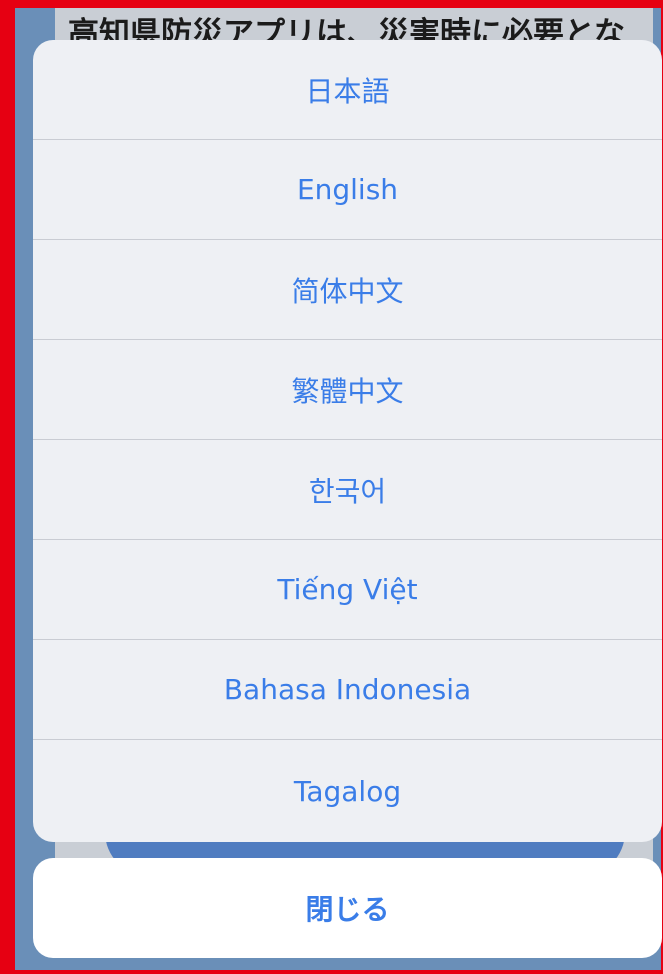 The image size is (663, 974). I want to click on language-option-english: English, so click(347, 190).